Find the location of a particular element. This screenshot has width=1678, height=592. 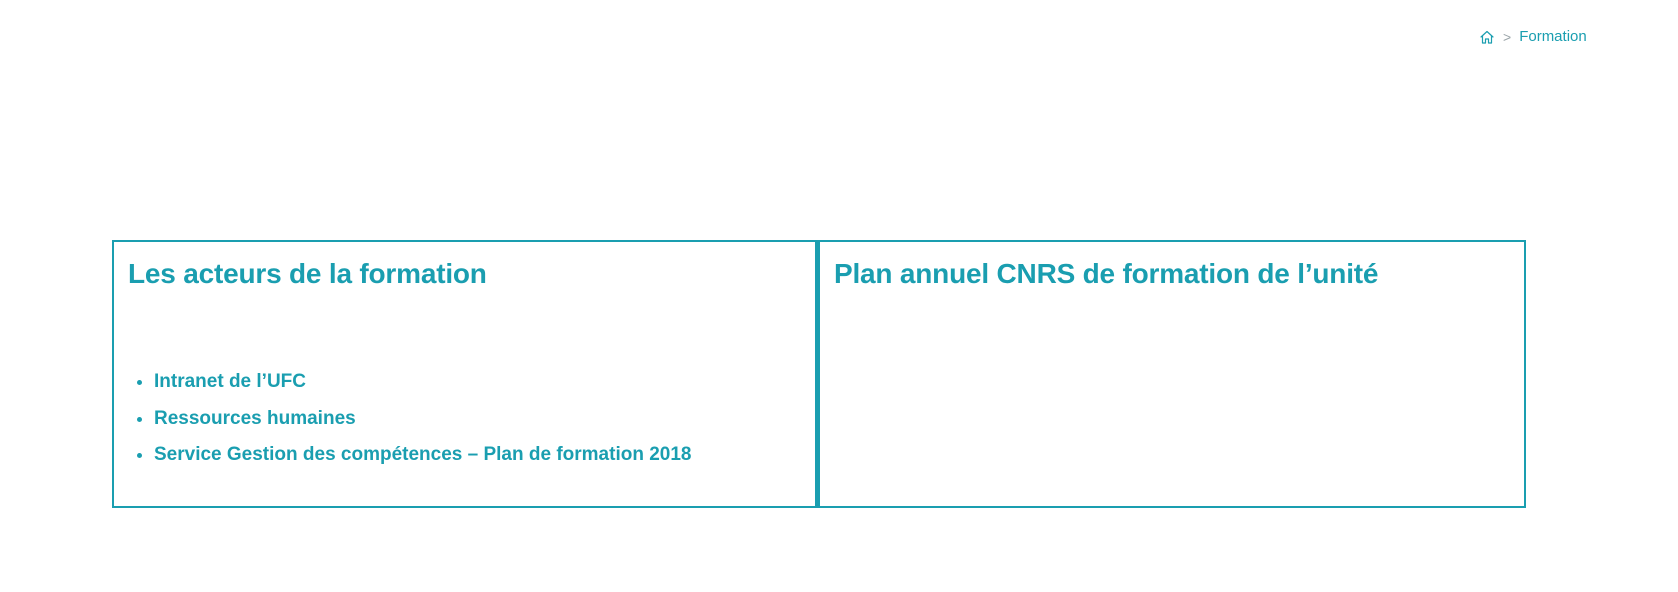

breadcrumb-item-formation: Formation is located at coordinates (1553, 36).